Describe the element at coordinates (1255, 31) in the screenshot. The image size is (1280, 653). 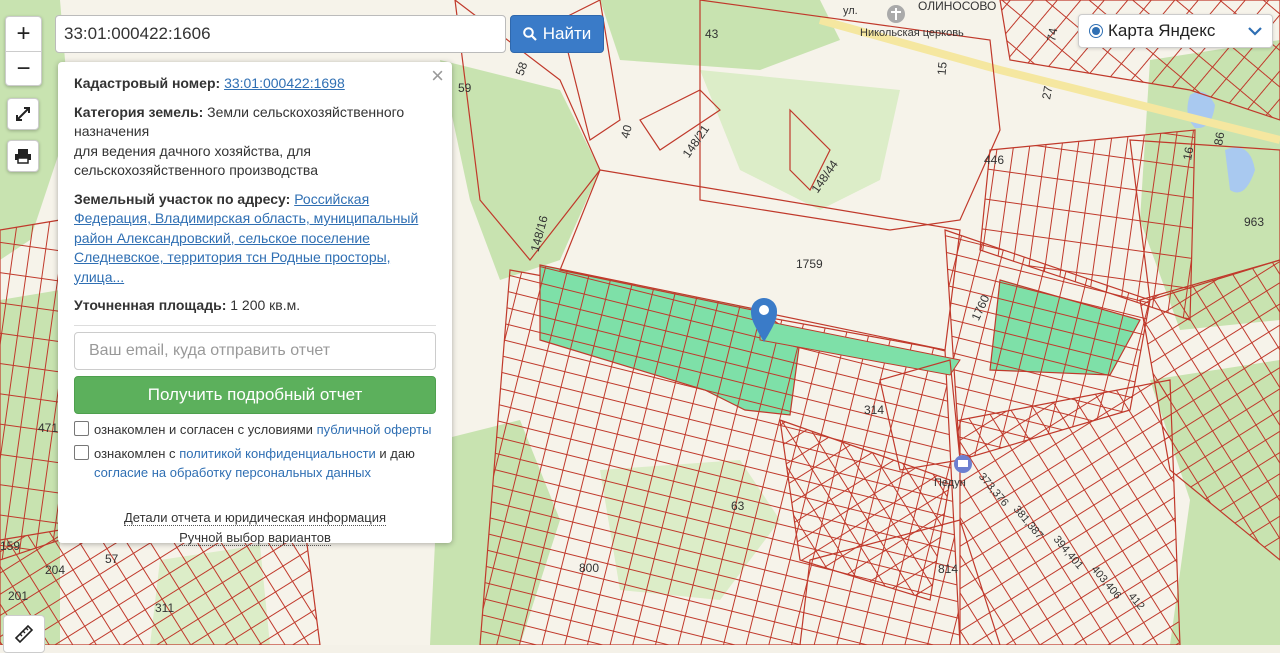
I see `chevron-down-icon` at that location.